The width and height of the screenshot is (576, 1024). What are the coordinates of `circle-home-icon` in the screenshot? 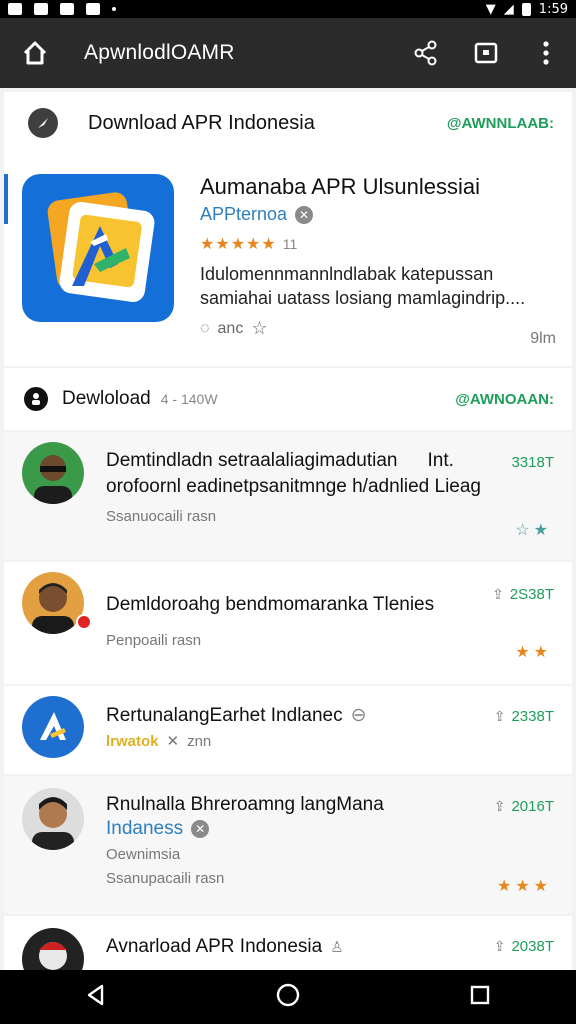 It's located at (288, 994).